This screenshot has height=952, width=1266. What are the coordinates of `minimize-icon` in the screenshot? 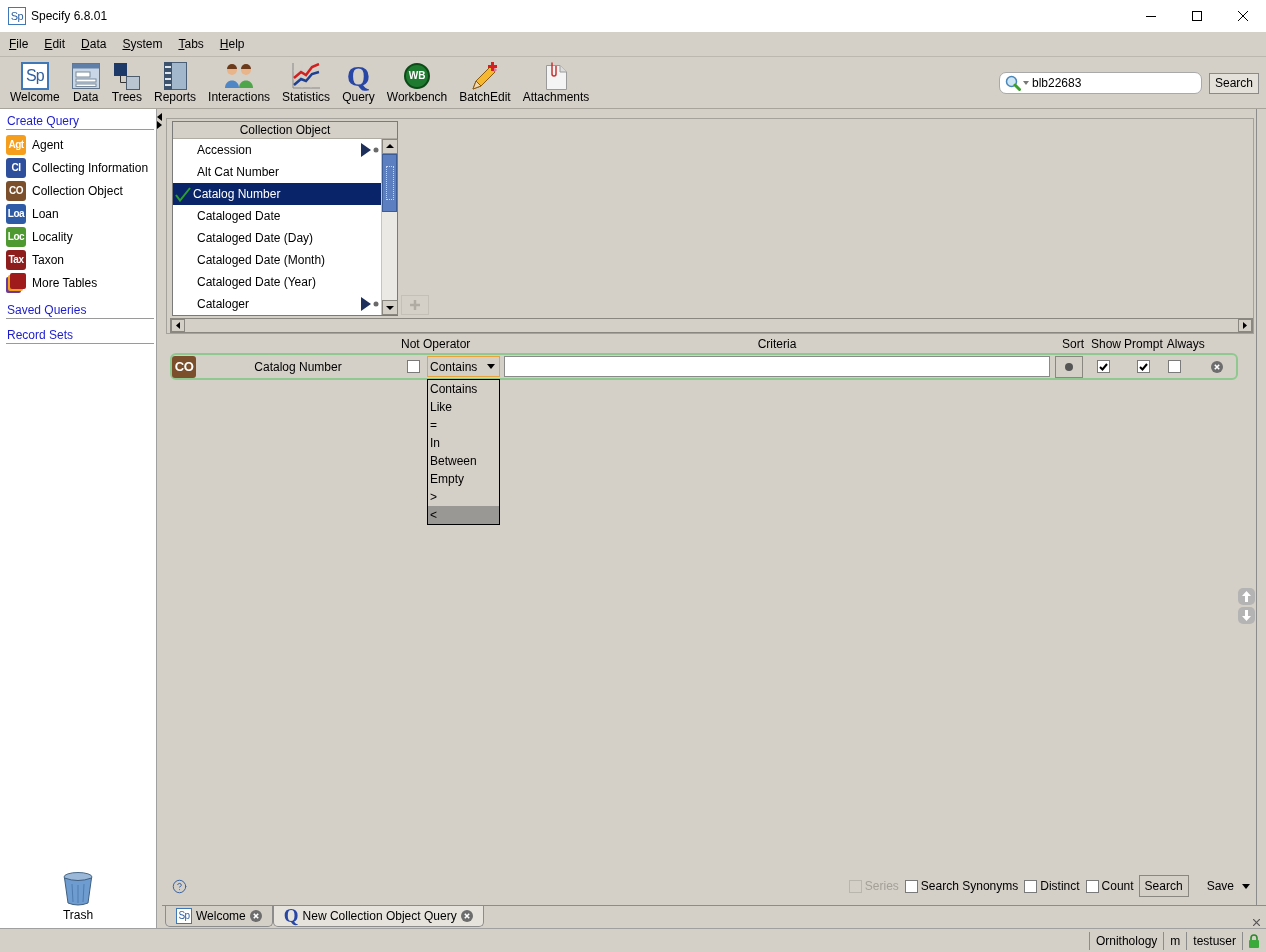 It's located at (1151, 16).